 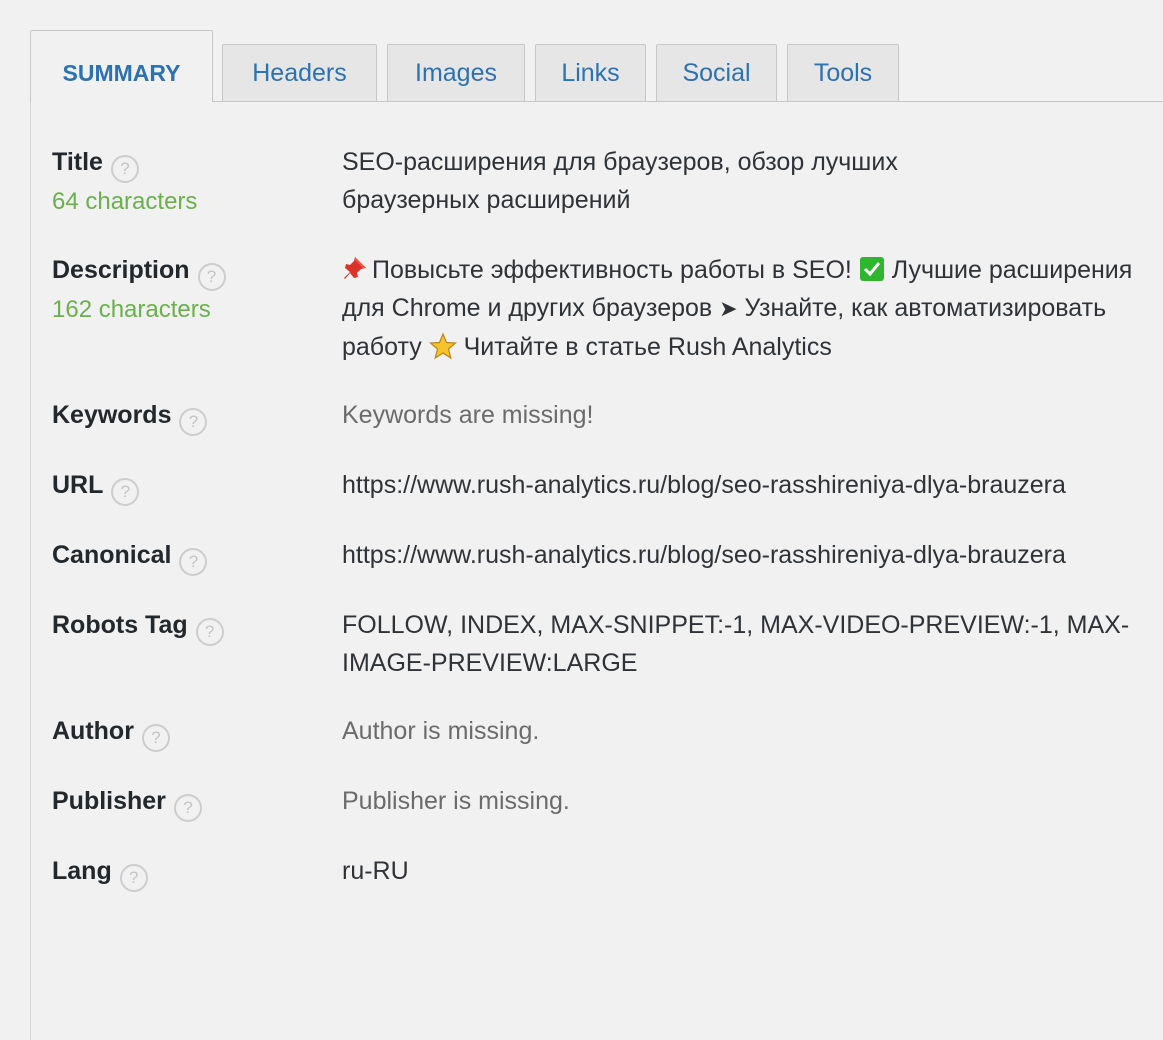 What do you see at coordinates (456, 73) in the screenshot?
I see `tab-images: Images` at bounding box center [456, 73].